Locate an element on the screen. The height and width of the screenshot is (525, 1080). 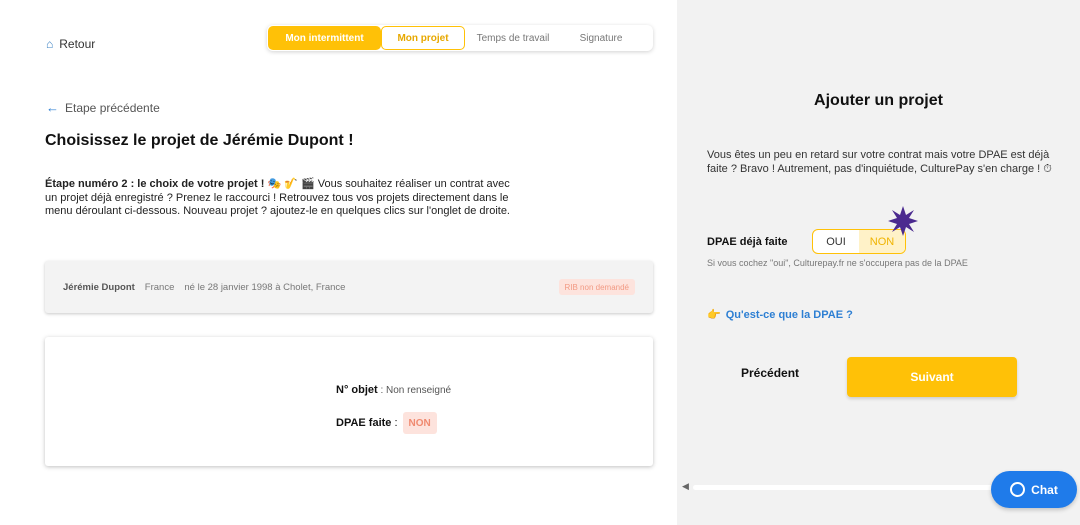
pointing-hand-icon: 👉 is located at coordinates (714, 315).